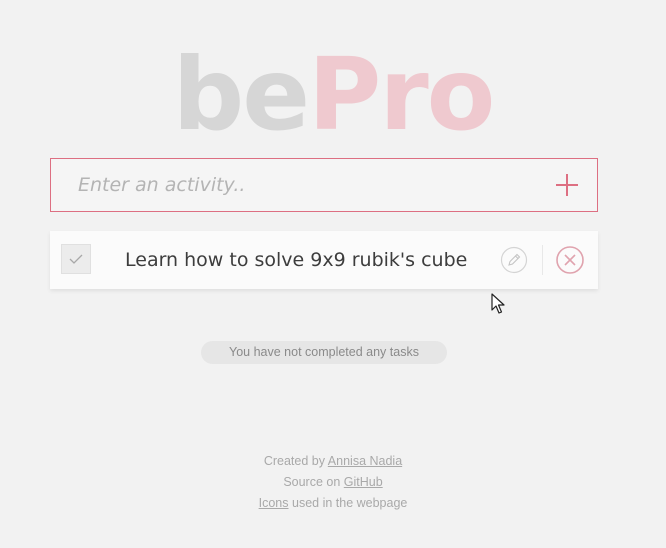 This screenshot has width=666, height=548. I want to click on task-text: Learn how to solve 9x9 rubik's cube, so click(296, 260).